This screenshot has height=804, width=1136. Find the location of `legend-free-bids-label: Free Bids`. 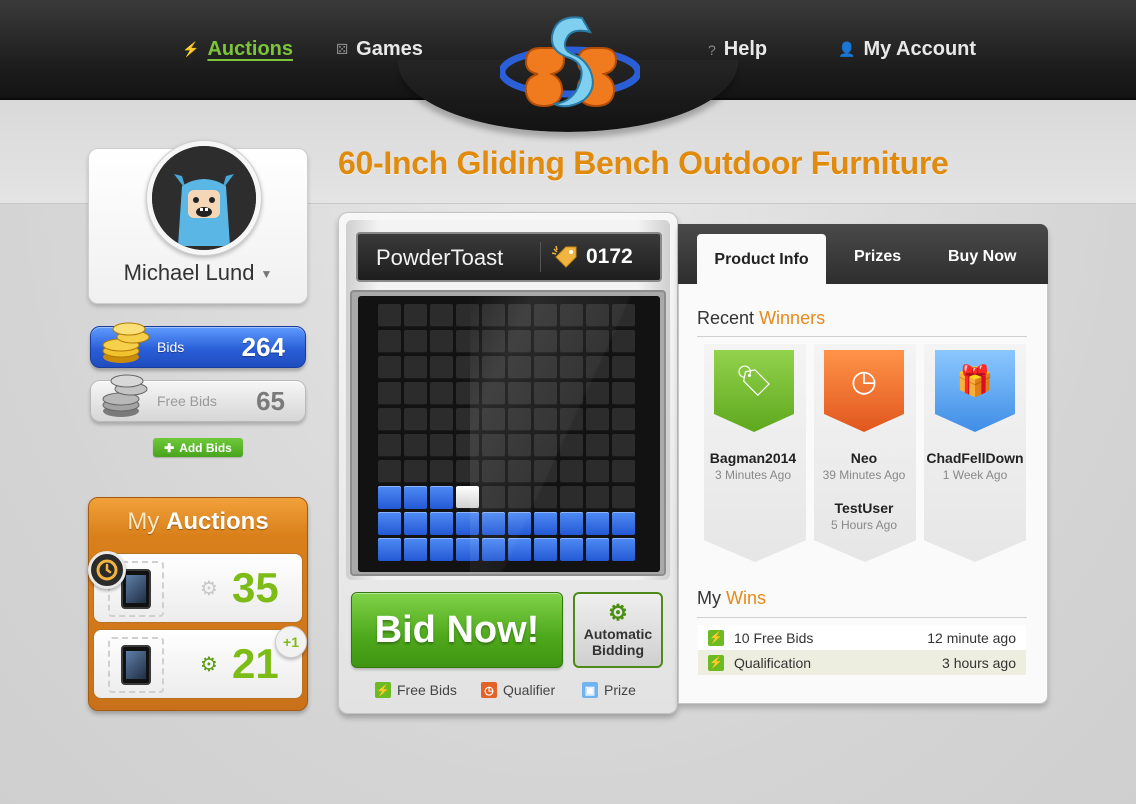

legend-free-bids-label: Free Bids is located at coordinates (427, 690).